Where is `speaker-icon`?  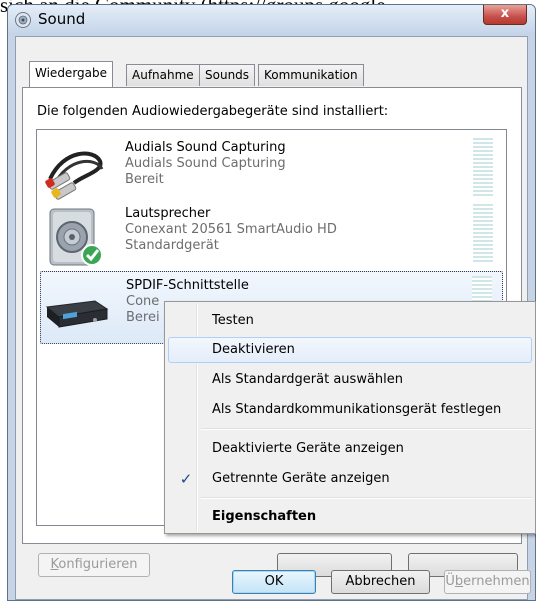 speaker-icon is located at coordinates (76, 237).